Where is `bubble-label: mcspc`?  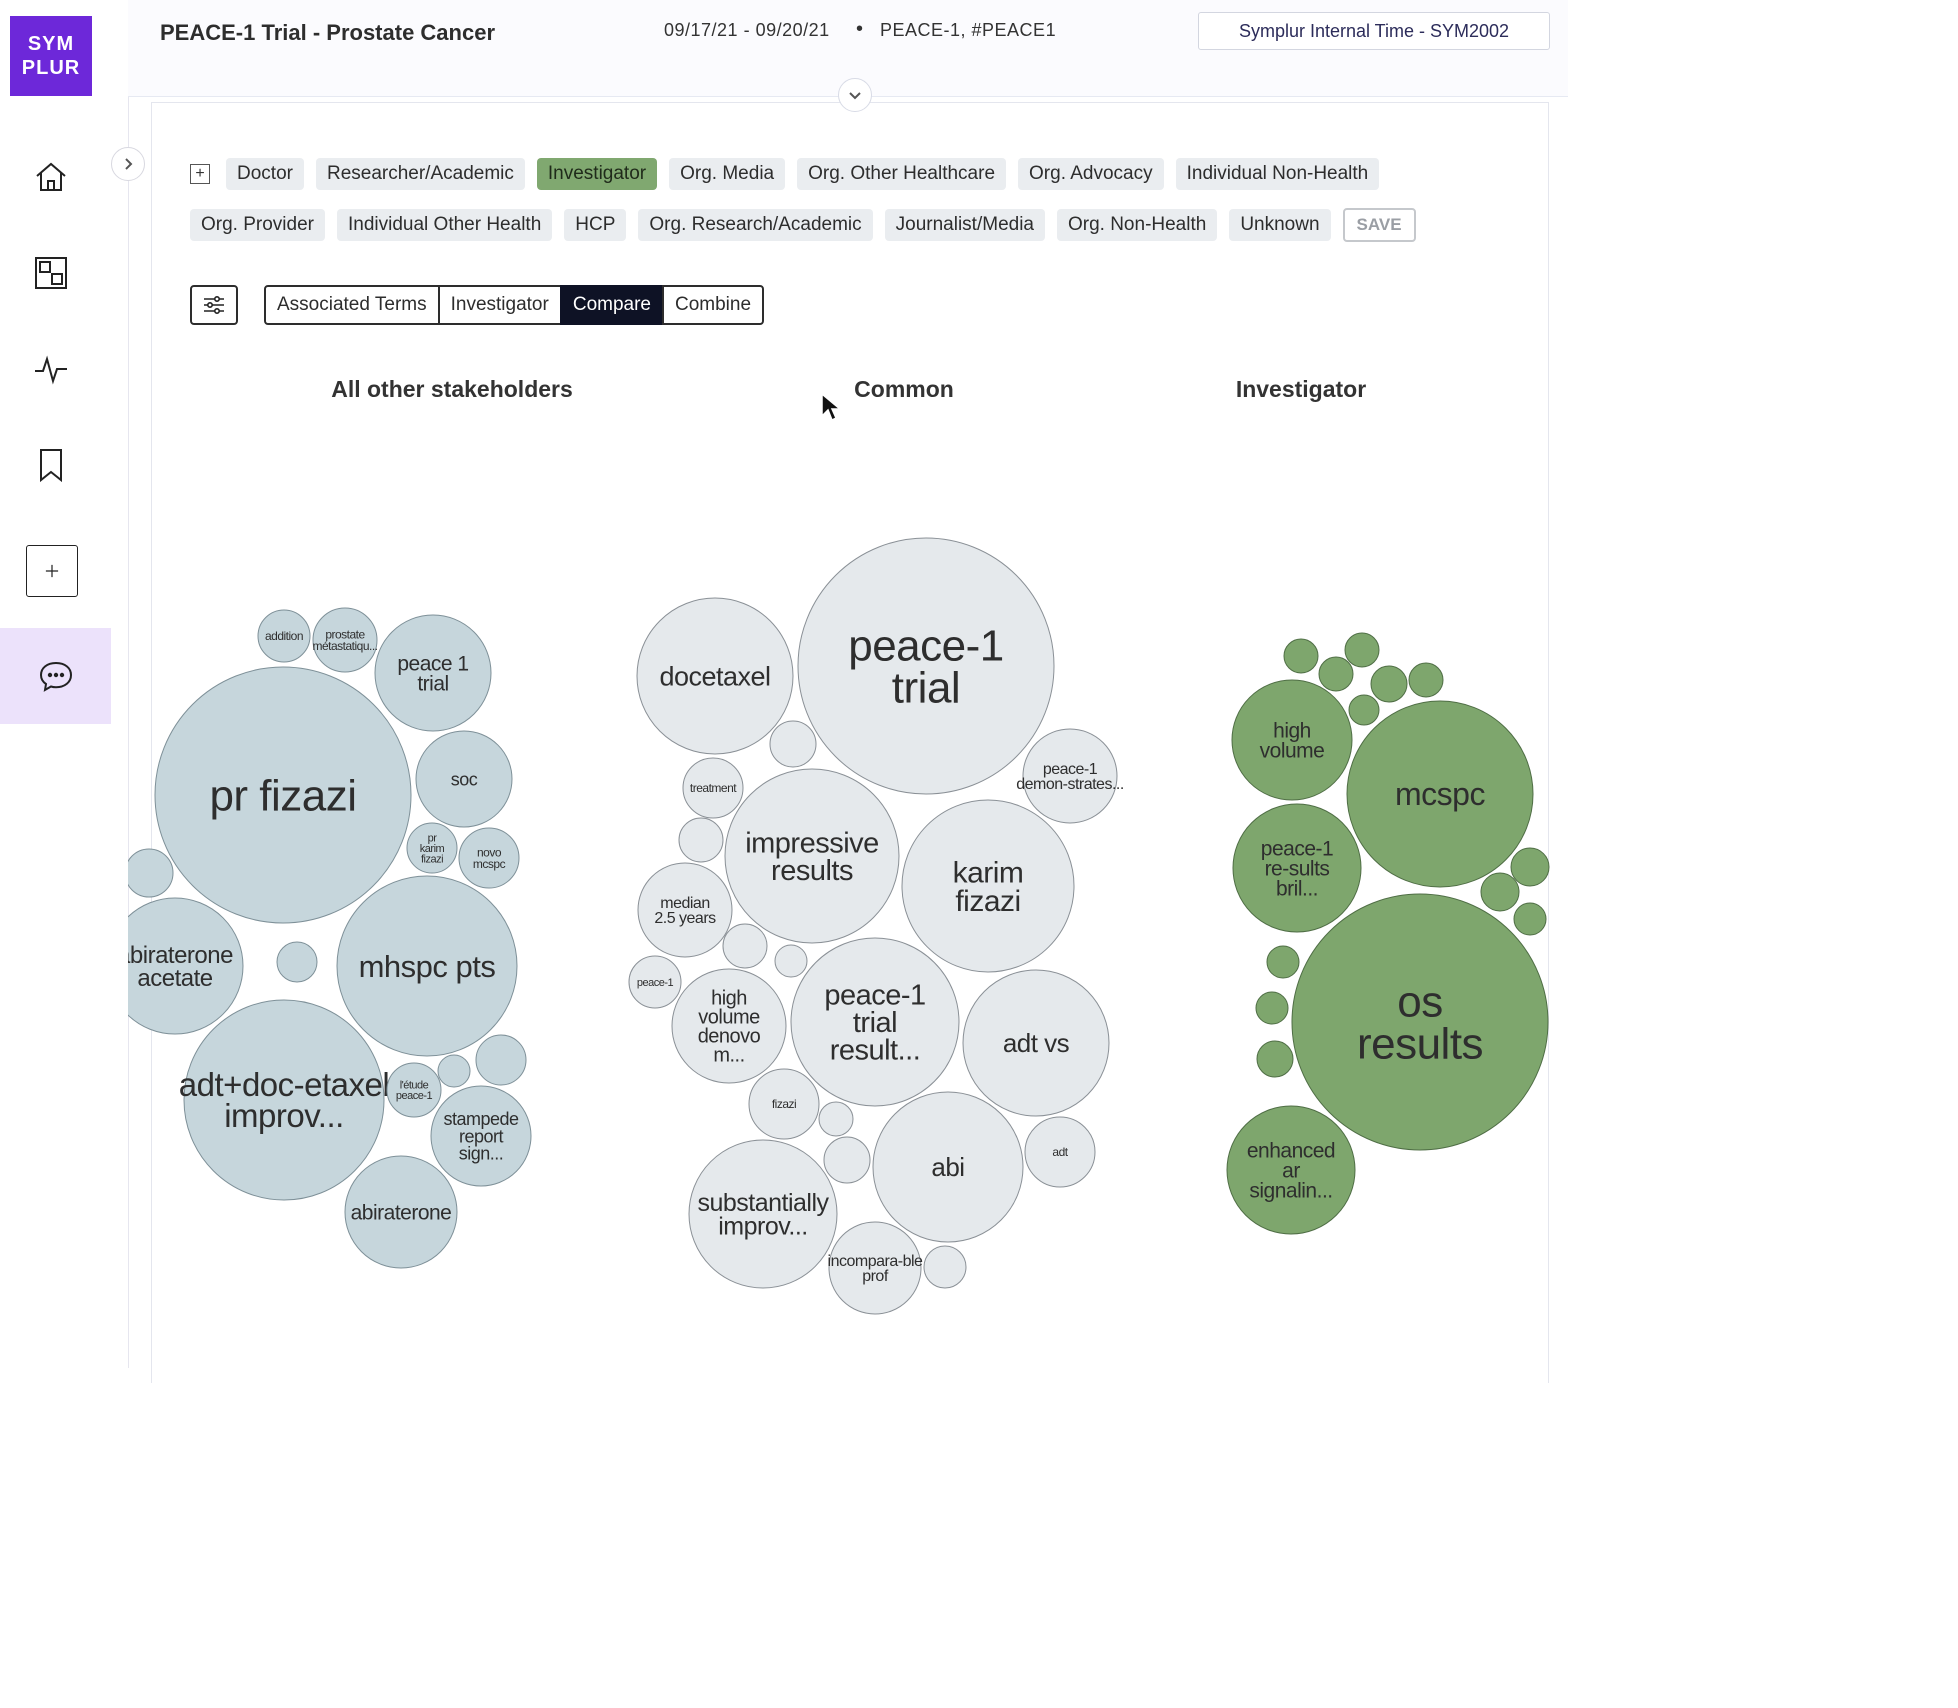
bubble-label: mcspc is located at coordinates (1440, 794).